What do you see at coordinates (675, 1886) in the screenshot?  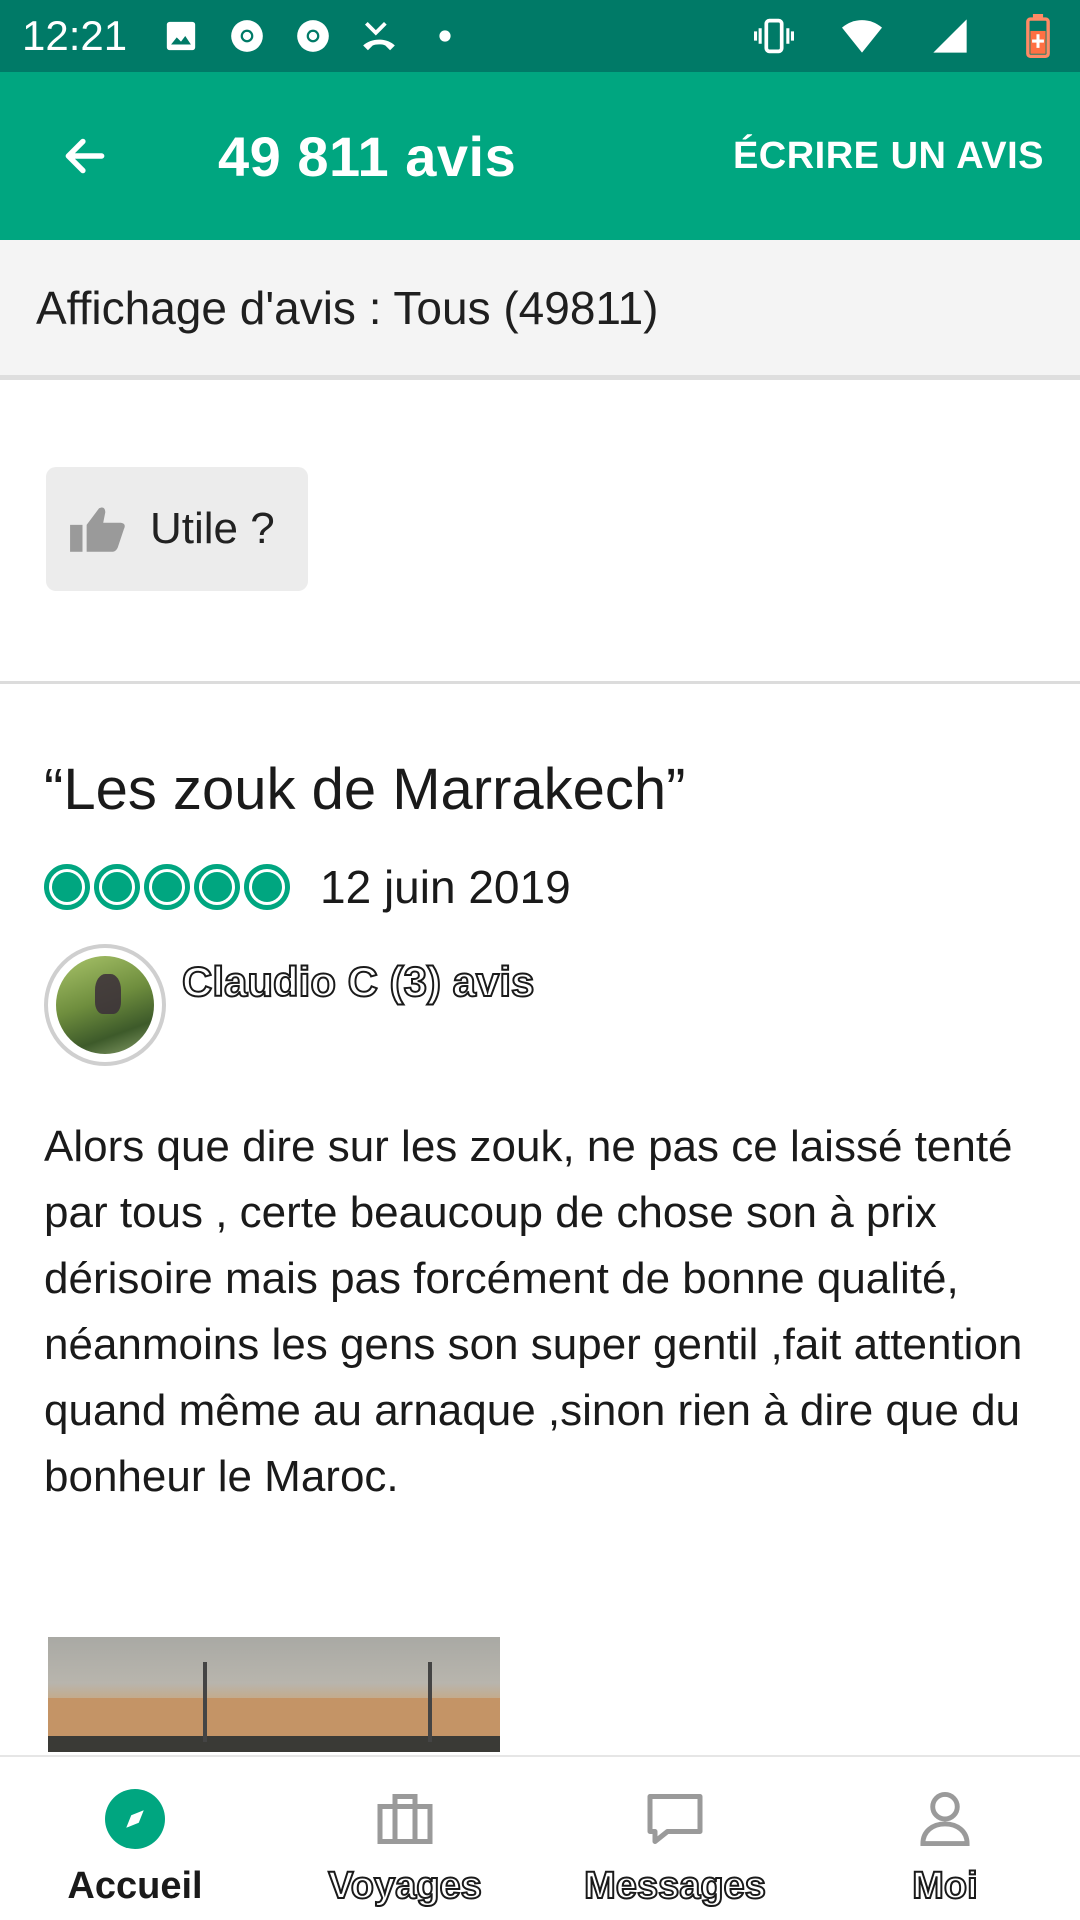 I see `nav-label: Messages` at bounding box center [675, 1886].